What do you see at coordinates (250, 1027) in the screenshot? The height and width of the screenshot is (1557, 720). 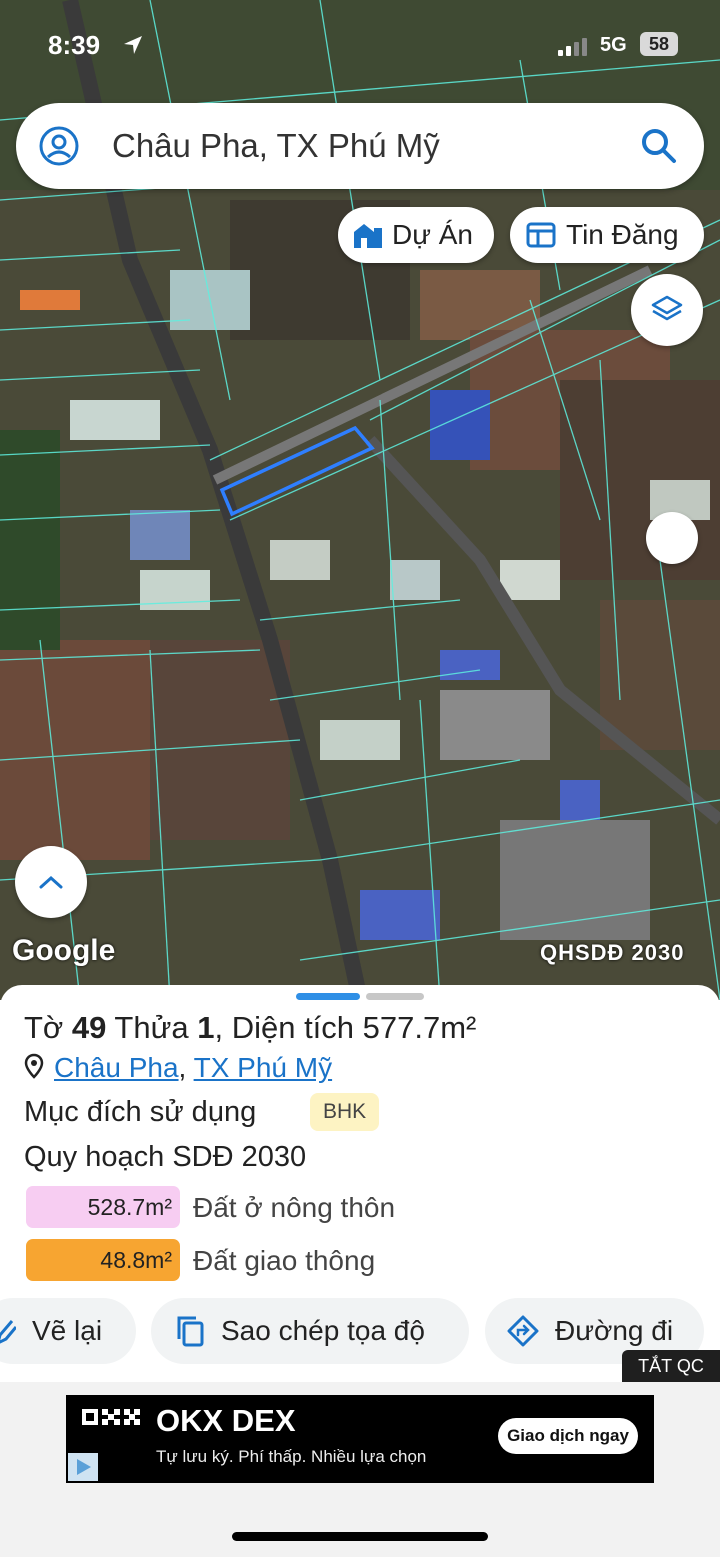 I see `parcel-title: Tờ 49 Thửa 1, Diện tích 577.7m²` at bounding box center [250, 1027].